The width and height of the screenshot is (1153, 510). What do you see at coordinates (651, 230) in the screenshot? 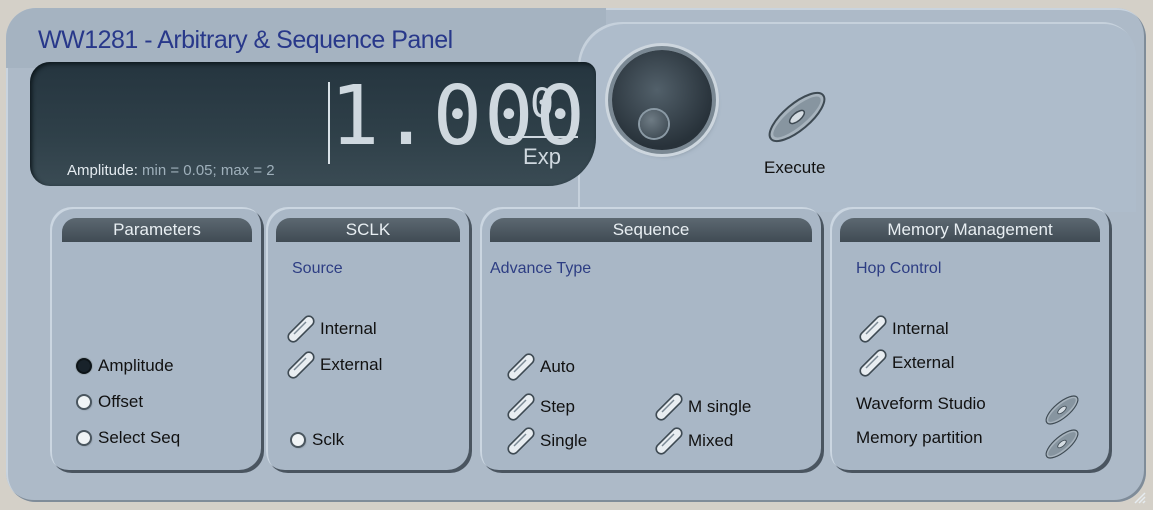
I see `sequence-header: Sequence` at bounding box center [651, 230].